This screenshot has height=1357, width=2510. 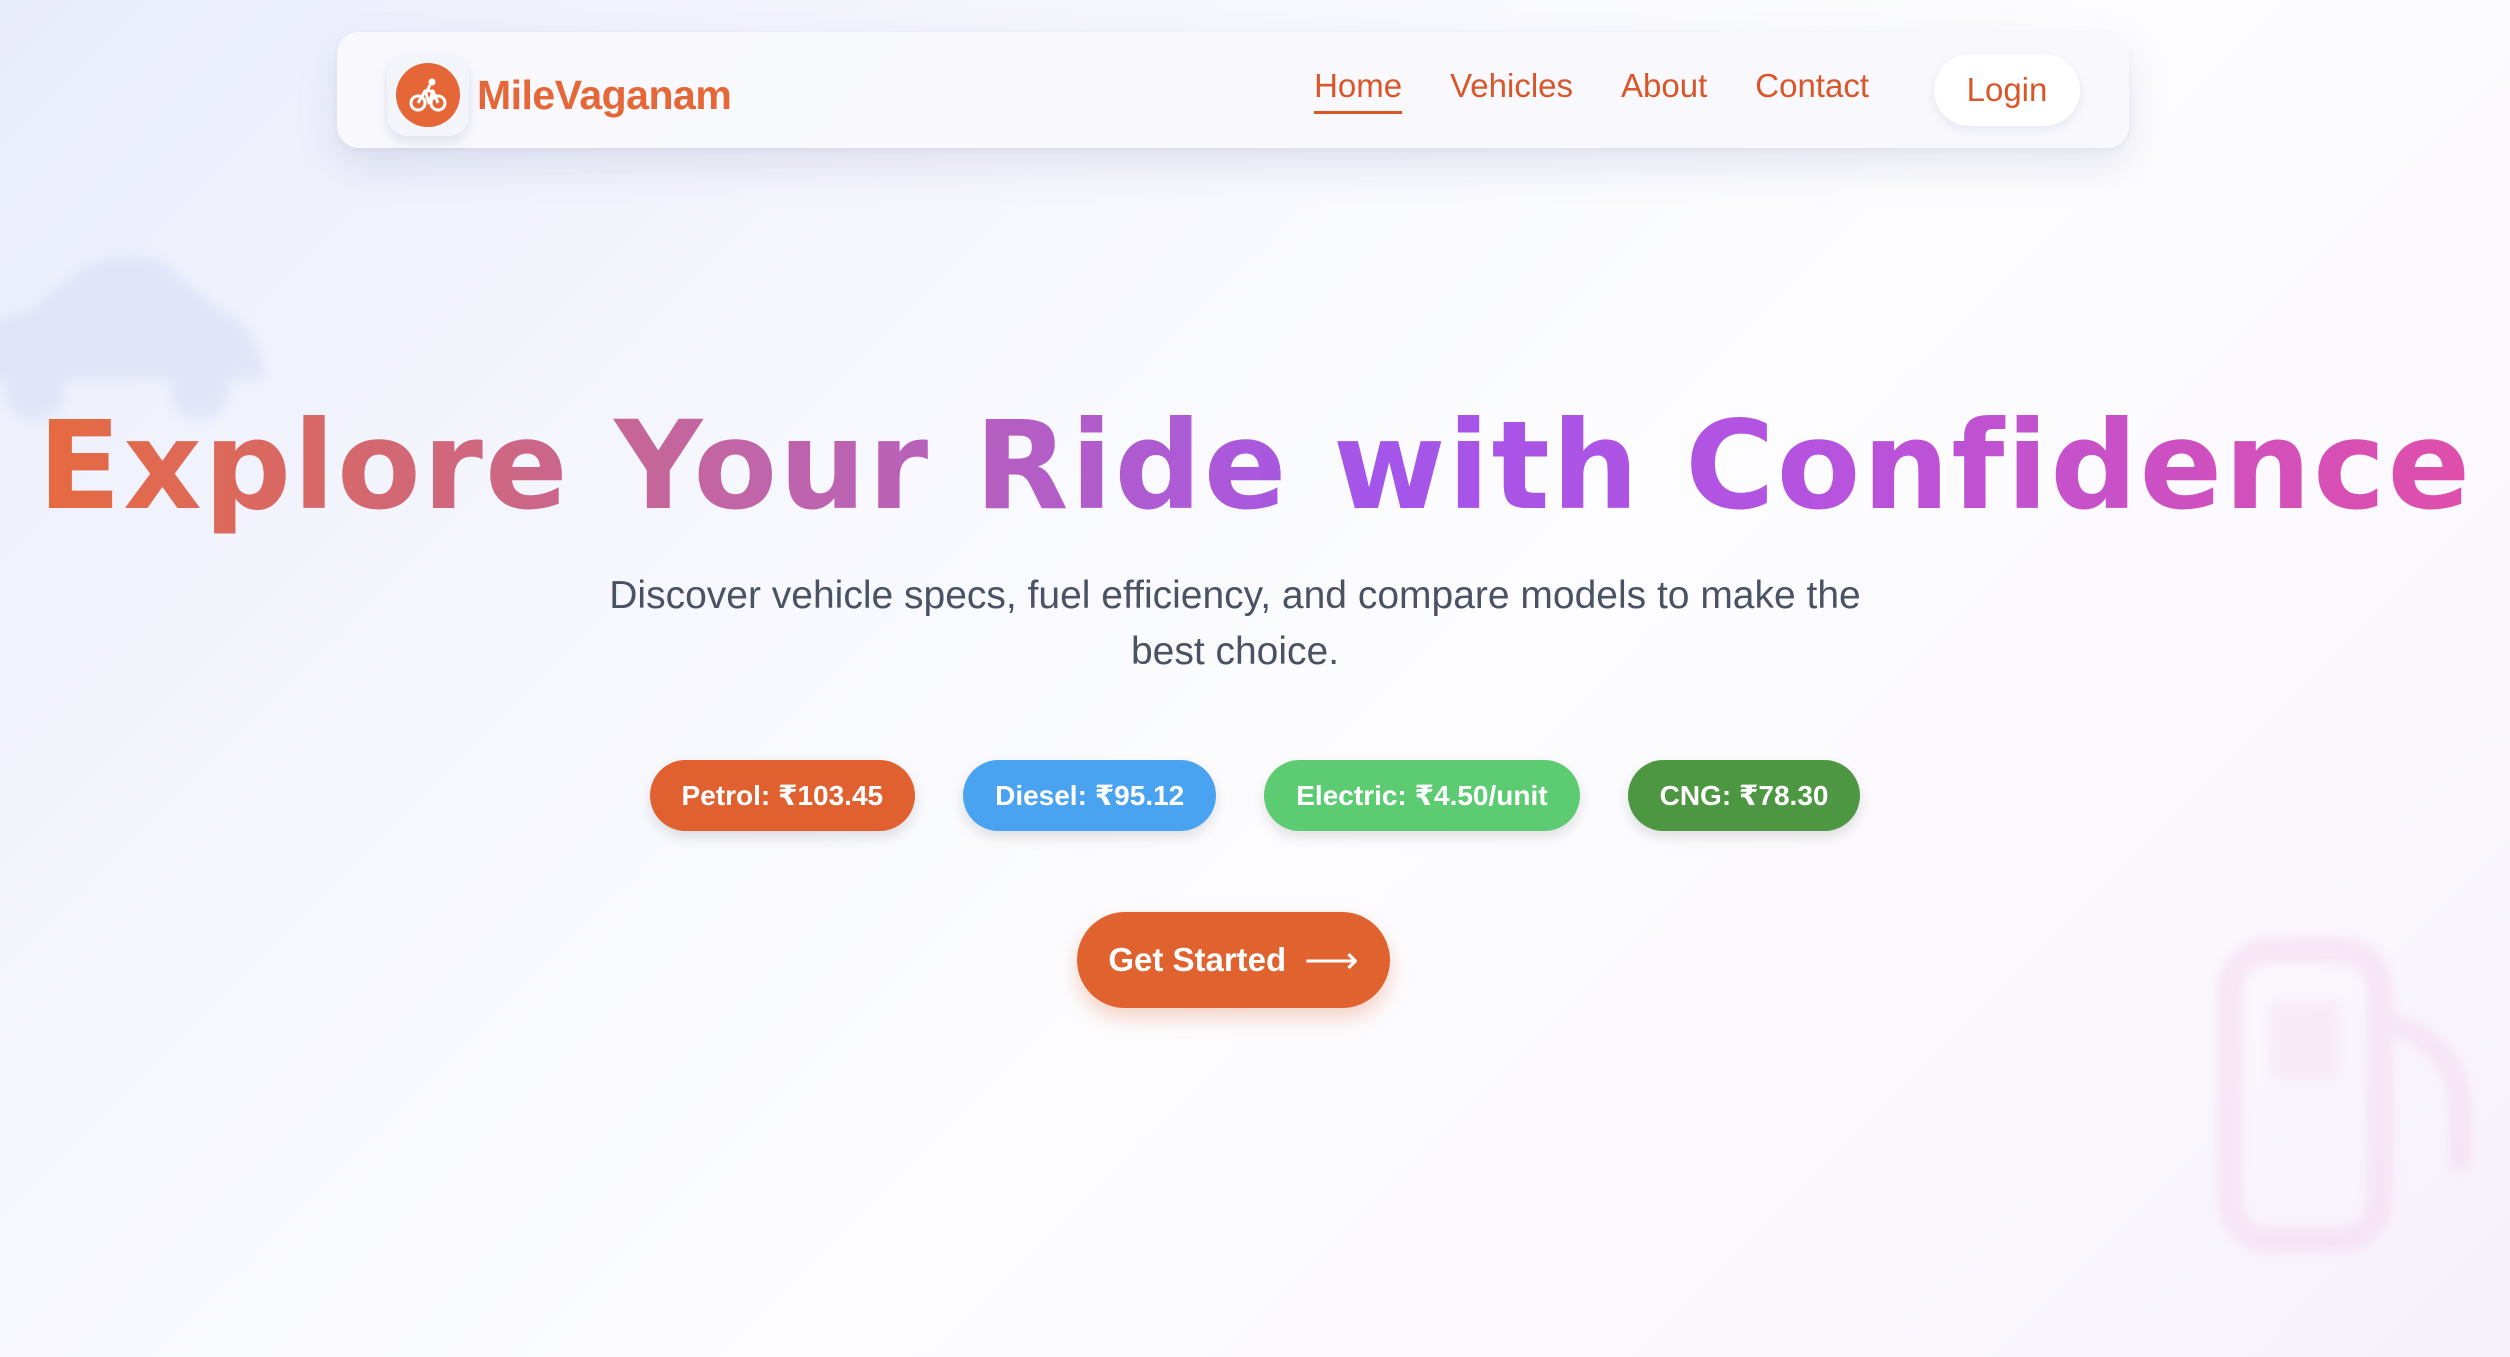 What do you see at coordinates (1358, 90) in the screenshot?
I see `nav-link-home: Home` at bounding box center [1358, 90].